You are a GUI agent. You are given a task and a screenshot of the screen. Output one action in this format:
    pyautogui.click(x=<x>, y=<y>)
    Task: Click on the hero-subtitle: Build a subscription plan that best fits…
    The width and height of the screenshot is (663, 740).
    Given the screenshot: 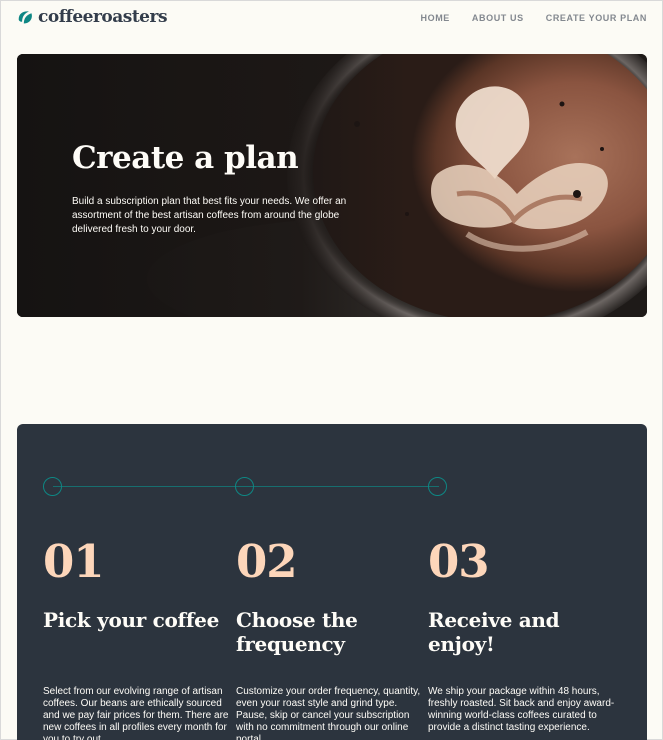 What is the action you would take?
    pyautogui.click(x=209, y=215)
    